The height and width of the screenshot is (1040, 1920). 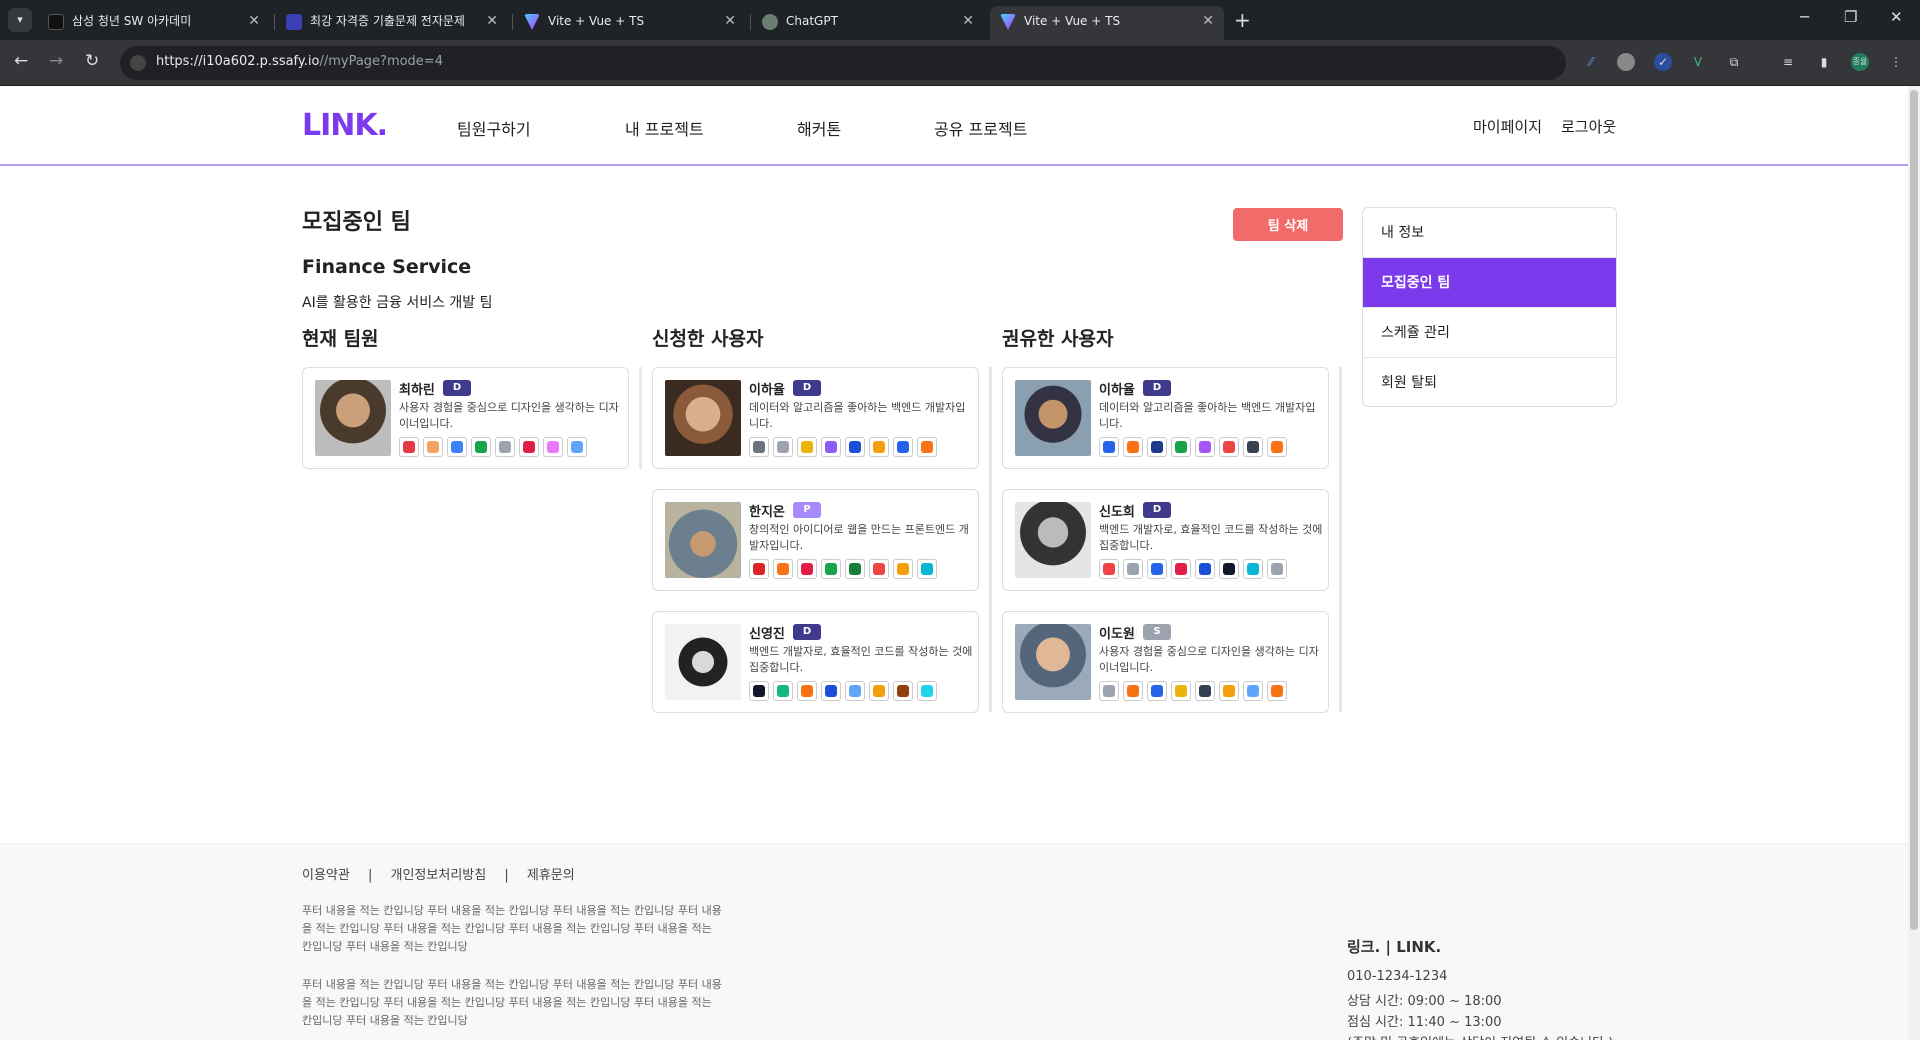 I want to click on back-arrow-icon: ←, so click(x=21, y=61).